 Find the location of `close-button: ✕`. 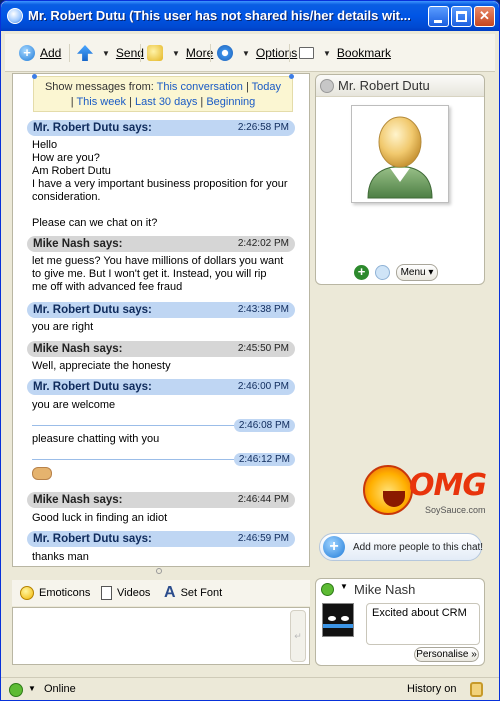

close-button: ✕ is located at coordinates (484, 16).